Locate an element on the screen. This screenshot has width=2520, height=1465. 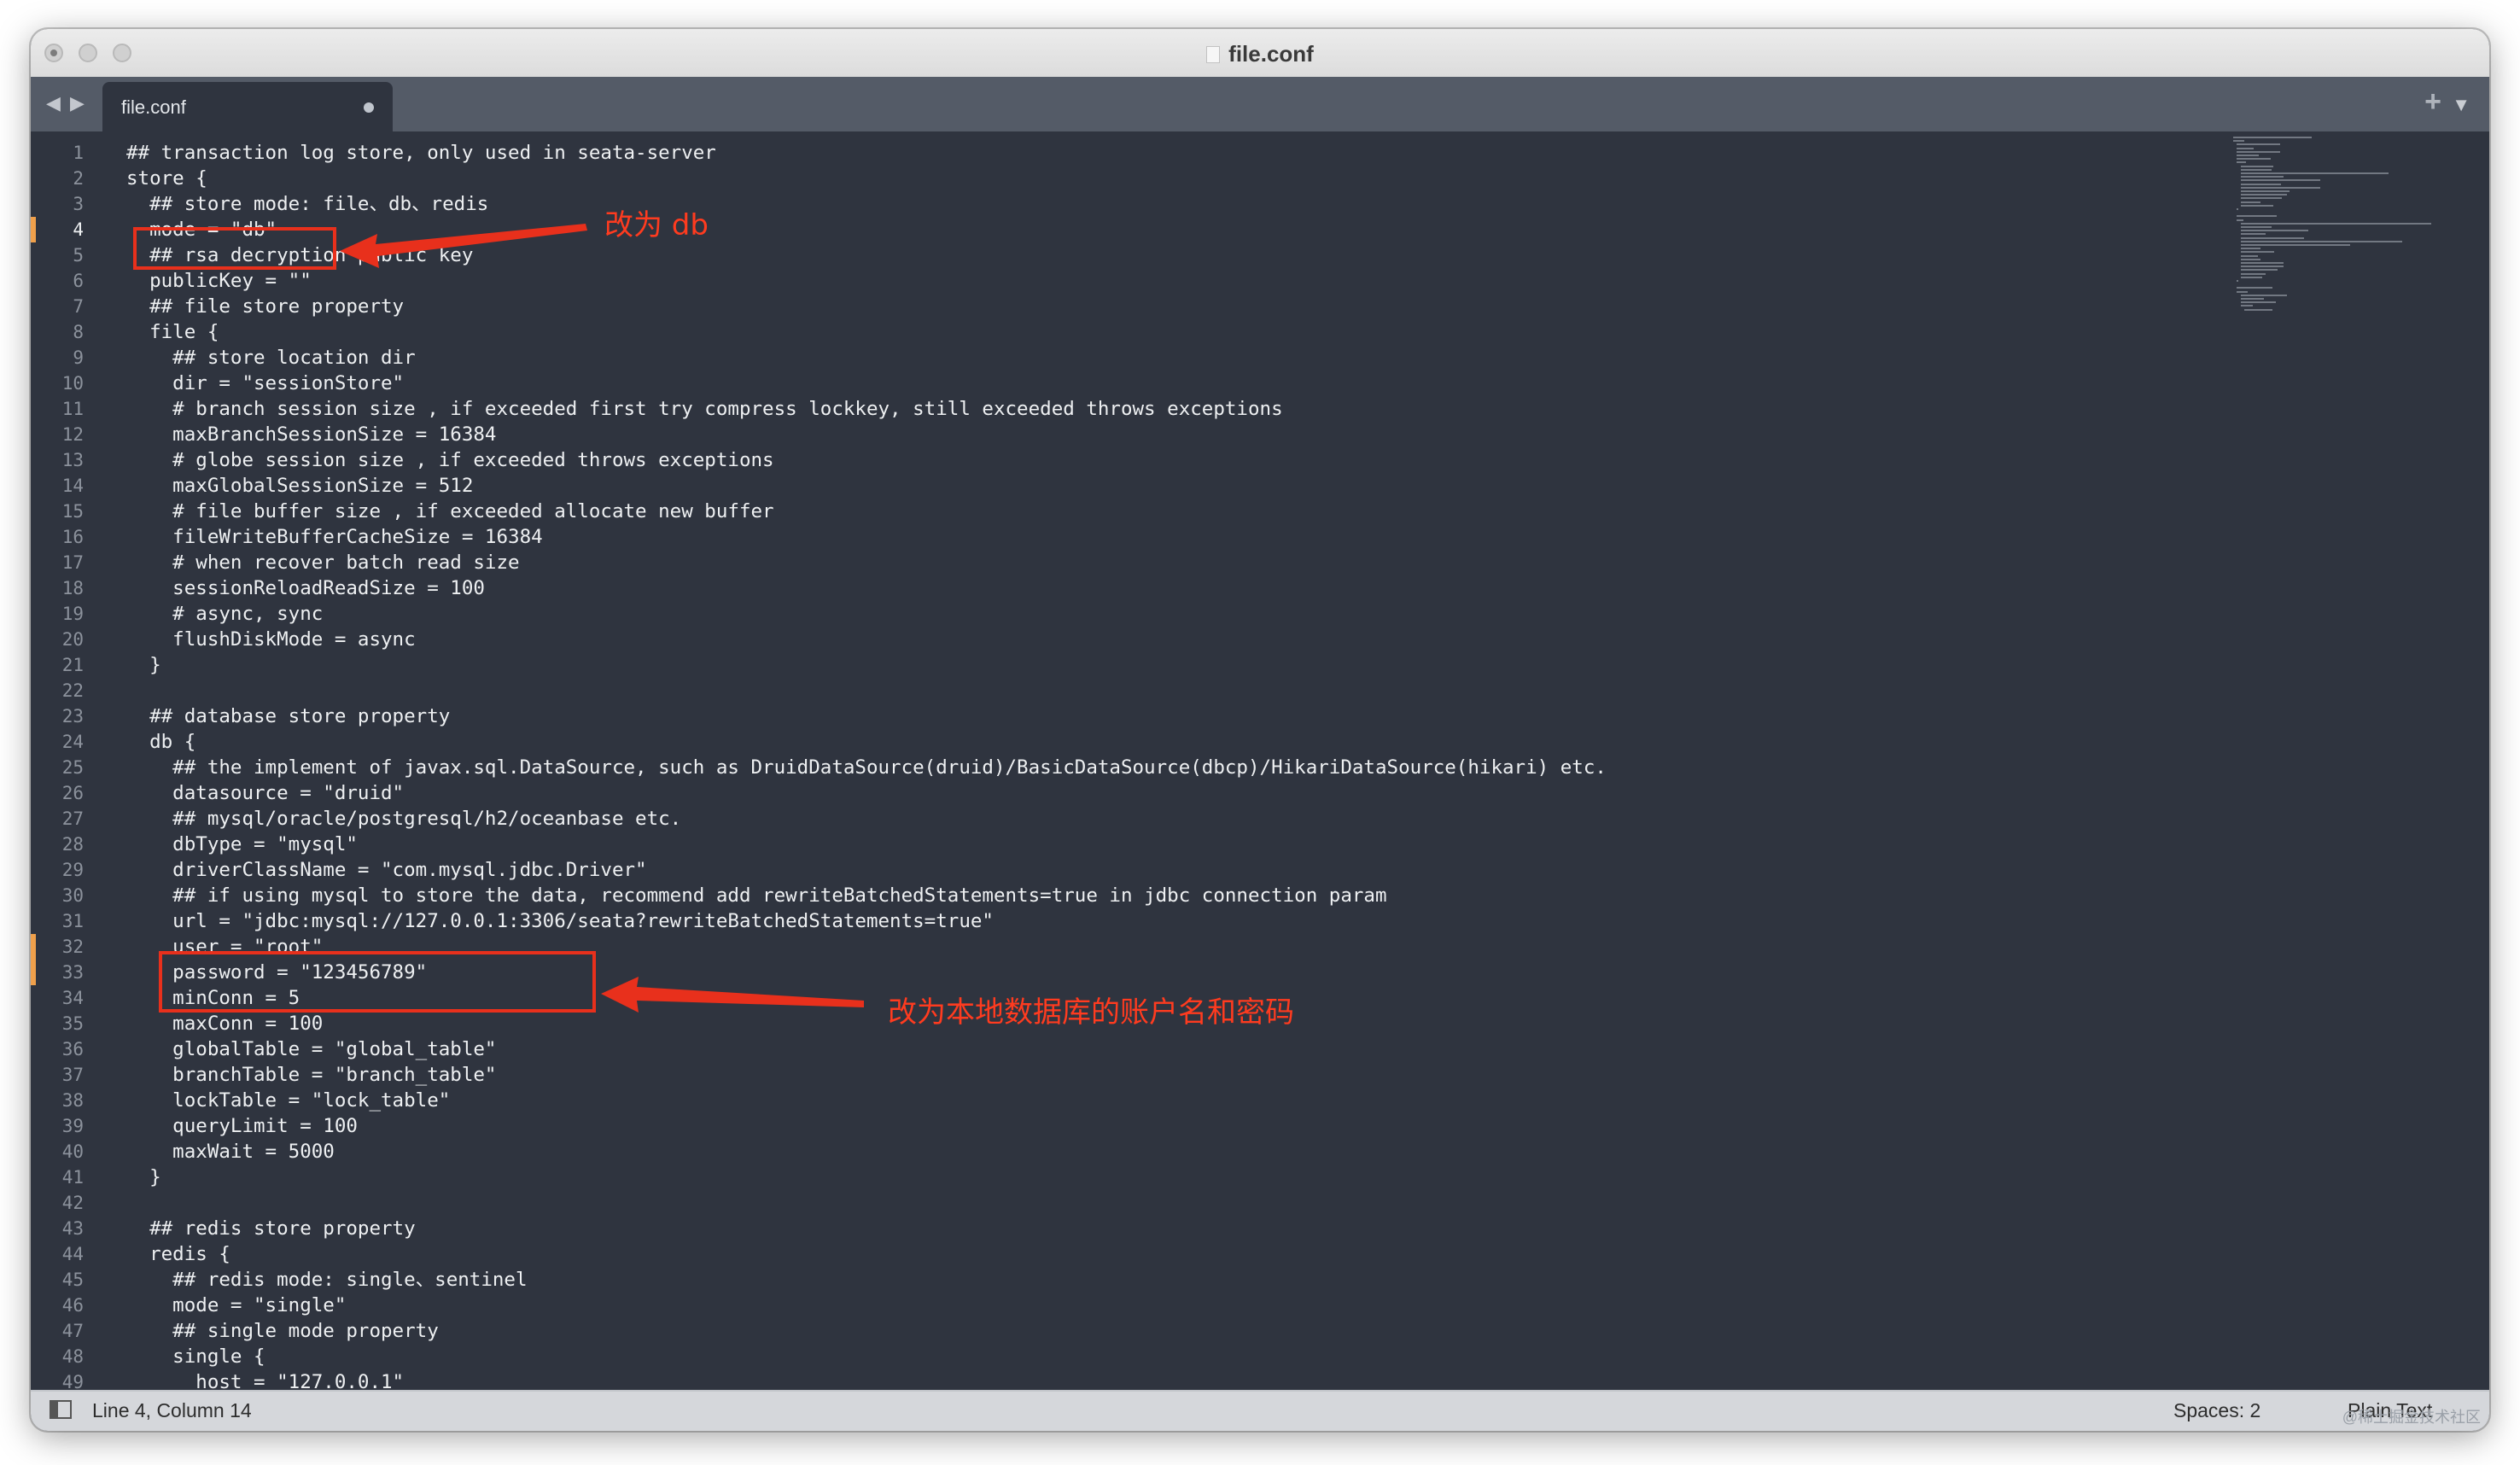
mode-arrow is located at coordinates (464, 246).